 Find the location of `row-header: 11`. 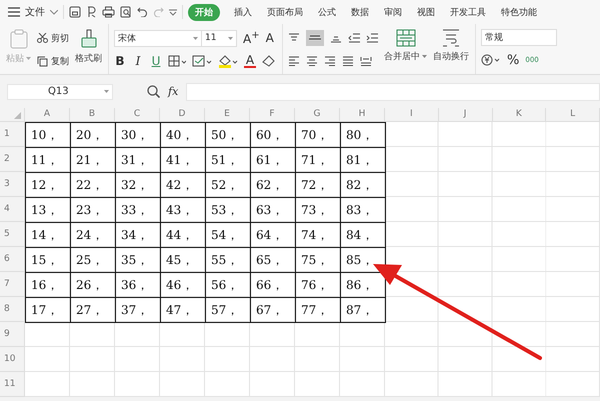

row-header: 11 is located at coordinates (12, 384).